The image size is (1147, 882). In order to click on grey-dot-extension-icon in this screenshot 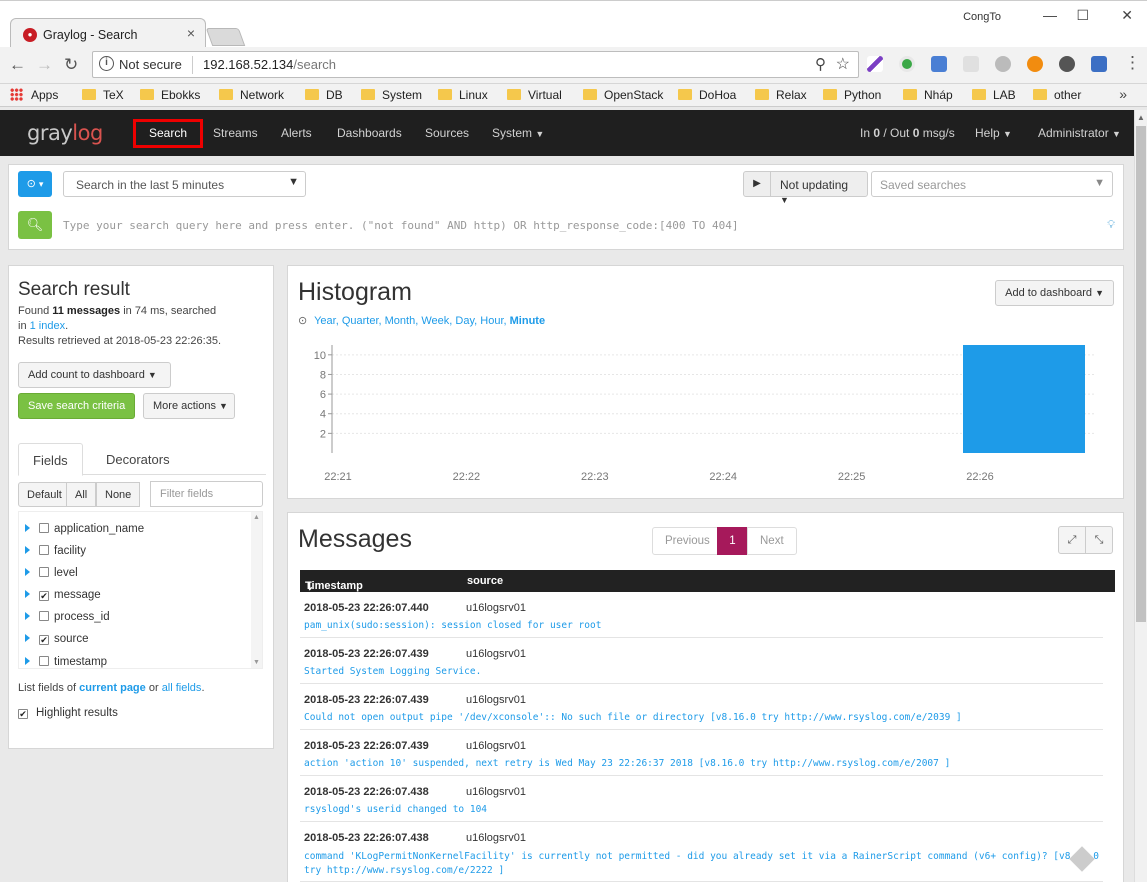, I will do `click(1003, 64)`.